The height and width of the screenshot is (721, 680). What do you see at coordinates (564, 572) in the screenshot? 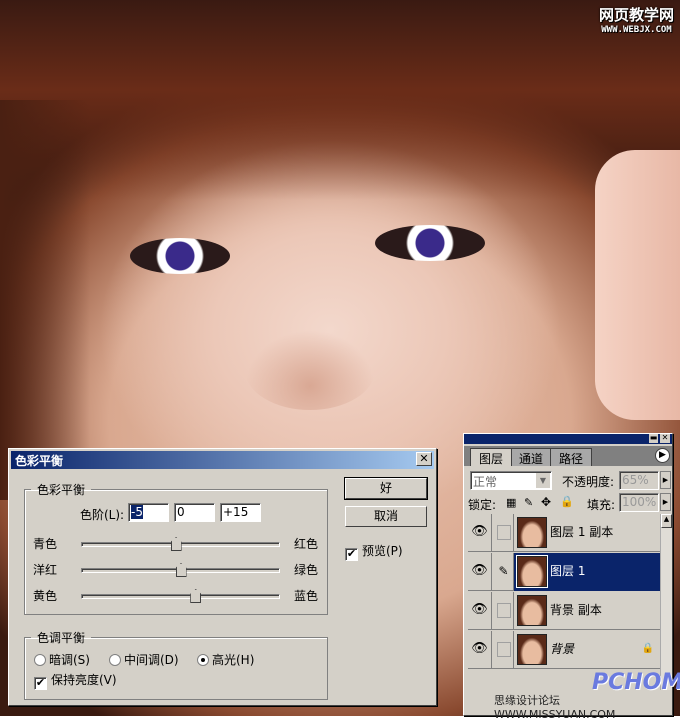
I see `layer-row-selected: 👁 ✎ 图层 1` at bounding box center [564, 572].